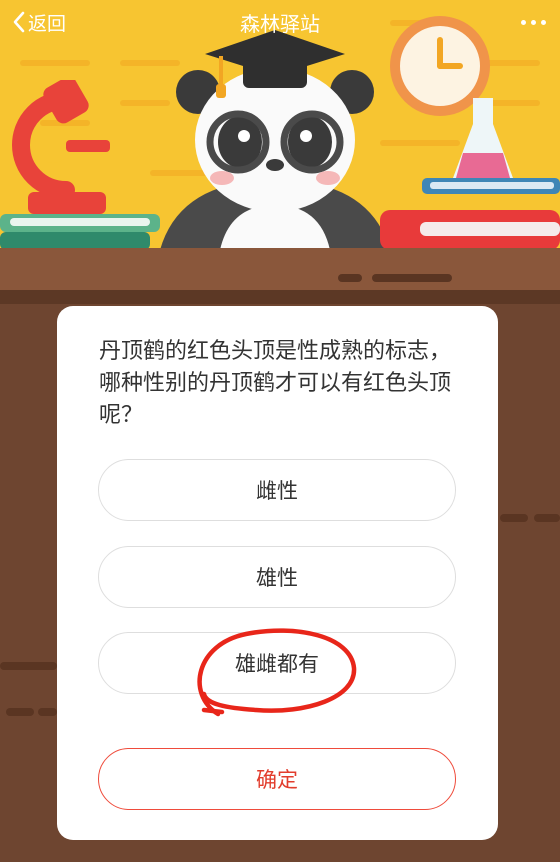  What do you see at coordinates (280, 269) in the screenshot?
I see `desk-ledge` at bounding box center [280, 269].